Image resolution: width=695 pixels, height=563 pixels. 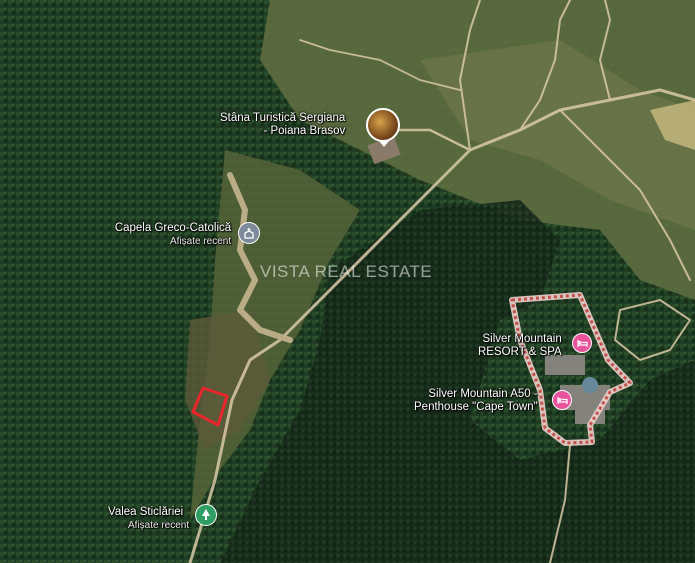 What do you see at coordinates (522, 339) in the screenshot?
I see `place-name: Silver Mountain` at bounding box center [522, 339].